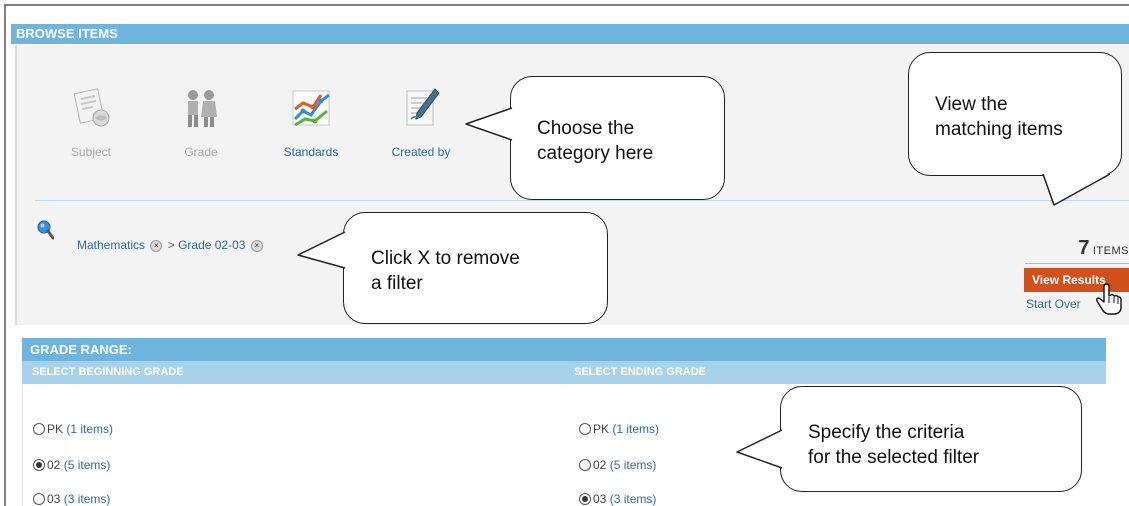  Describe the element at coordinates (1077, 263) in the screenshot. I see `result-count-divider` at that location.